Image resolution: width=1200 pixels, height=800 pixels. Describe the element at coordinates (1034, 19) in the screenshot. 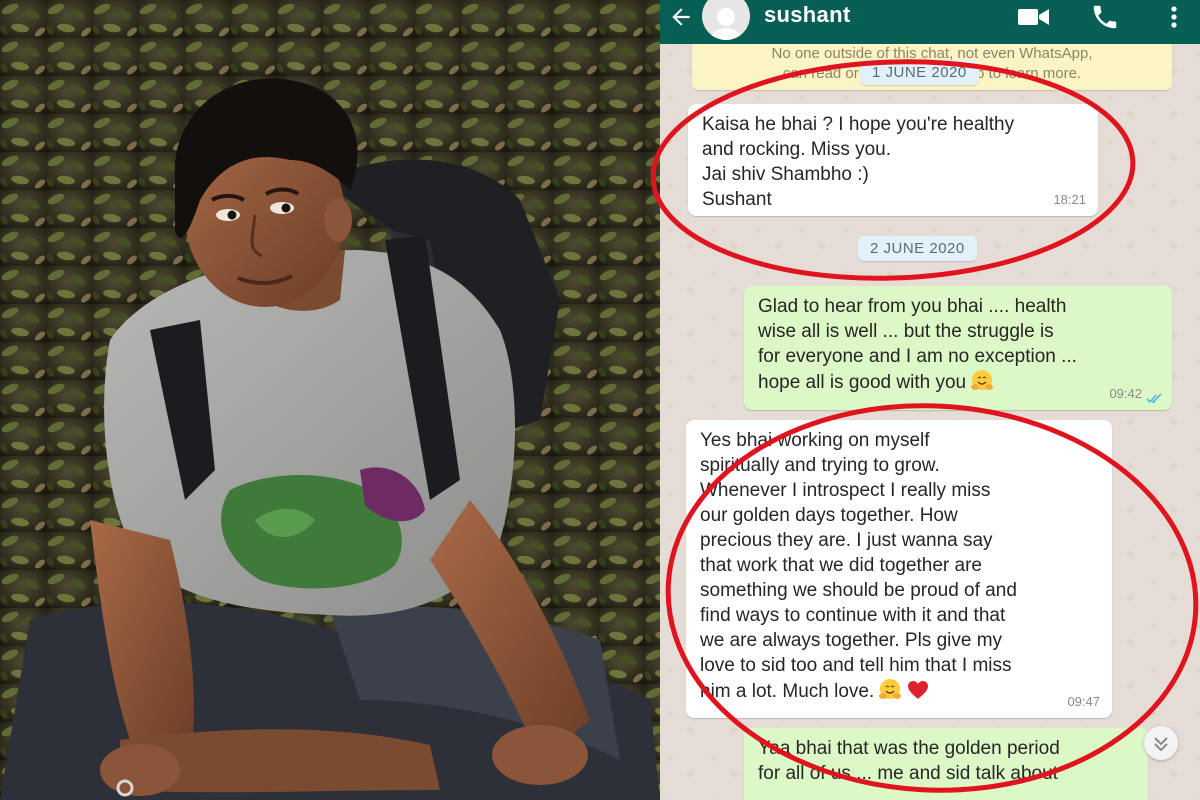

I see `video-call-icon` at that location.